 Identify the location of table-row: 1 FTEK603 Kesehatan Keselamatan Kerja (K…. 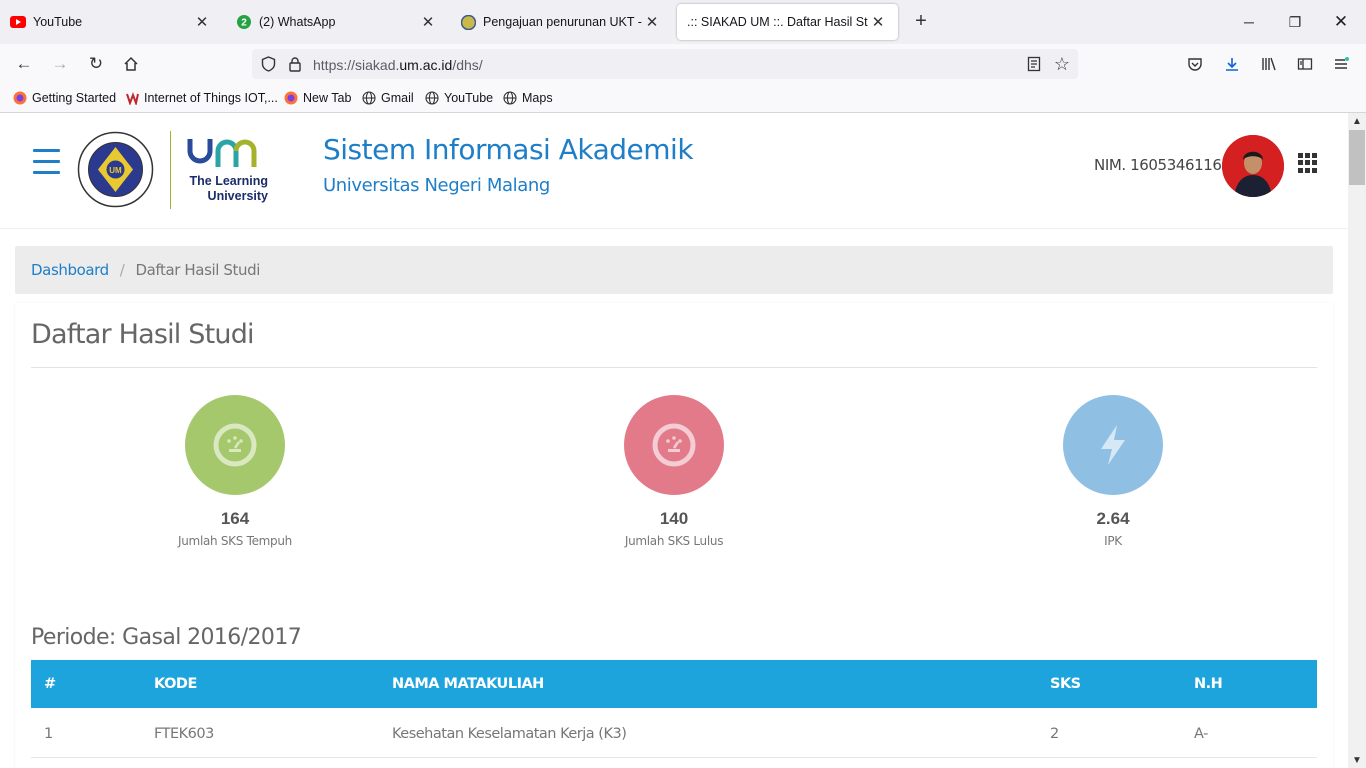
(674, 734).